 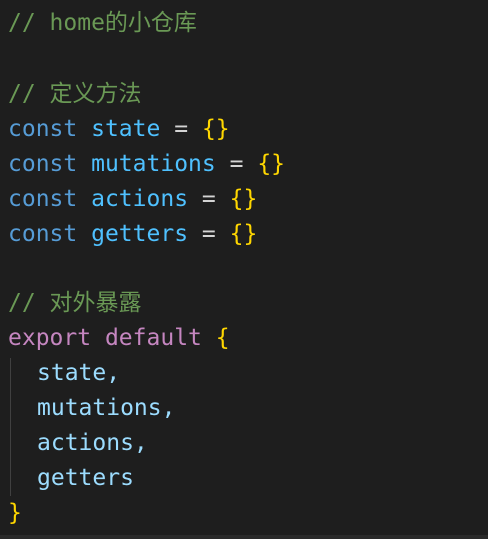 I want to click on code-line-actions: const actions = {}, so click(x=132, y=199).